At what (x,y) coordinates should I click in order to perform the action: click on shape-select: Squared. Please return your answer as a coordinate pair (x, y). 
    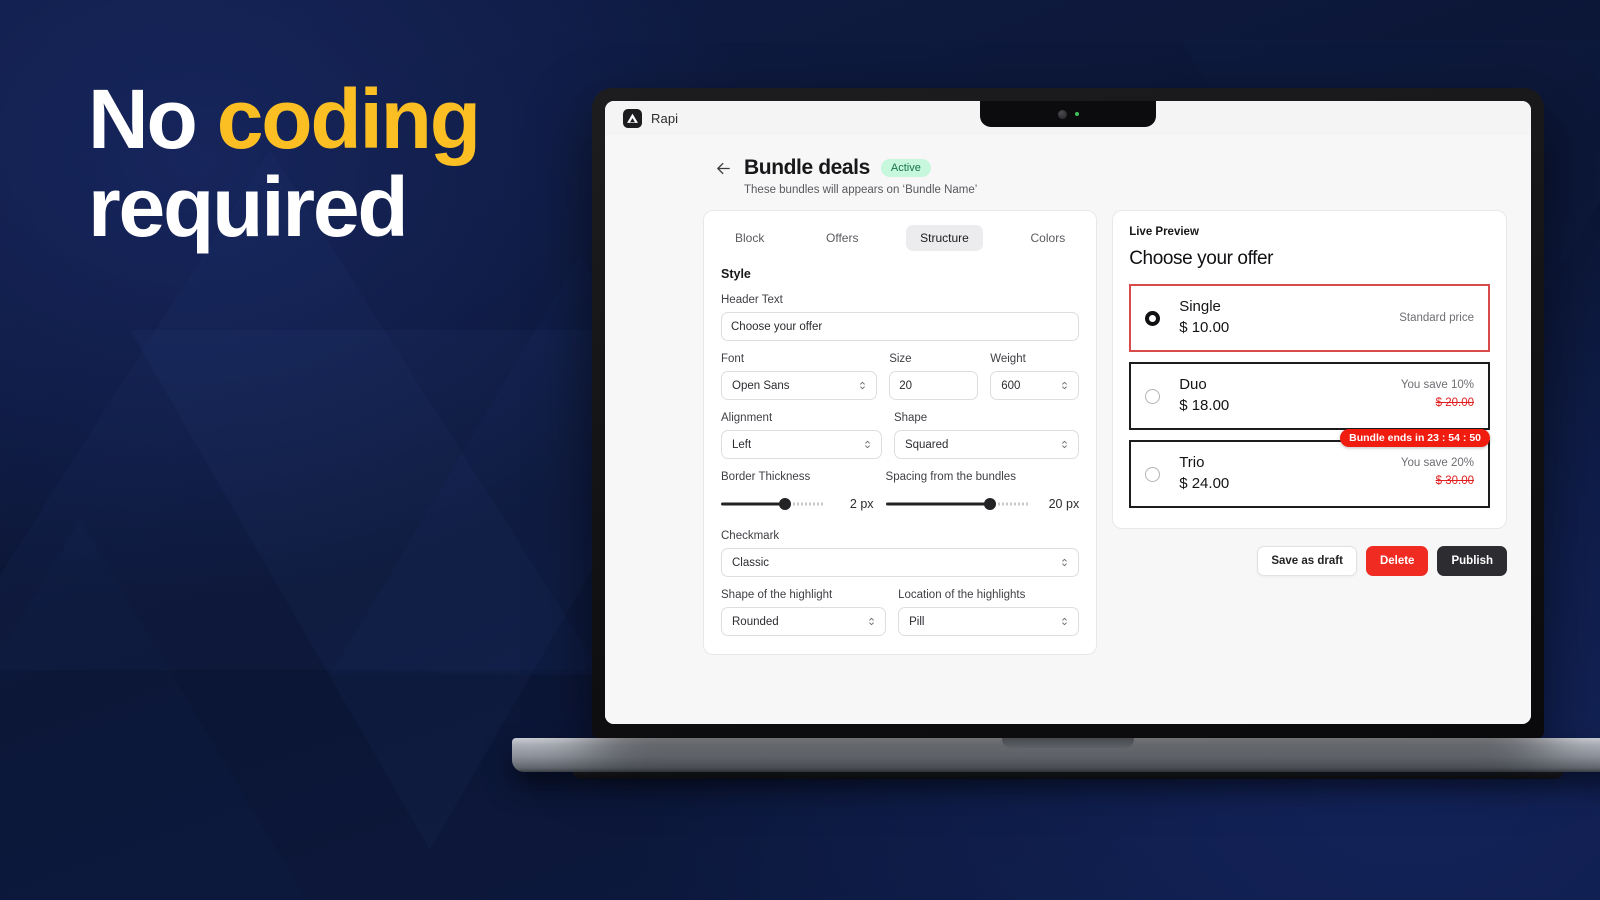
    Looking at the image, I should click on (986, 444).